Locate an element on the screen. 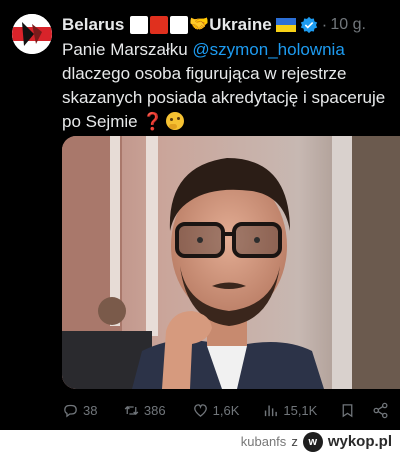  wykop-logo-icon: w is located at coordinates (312, 441).